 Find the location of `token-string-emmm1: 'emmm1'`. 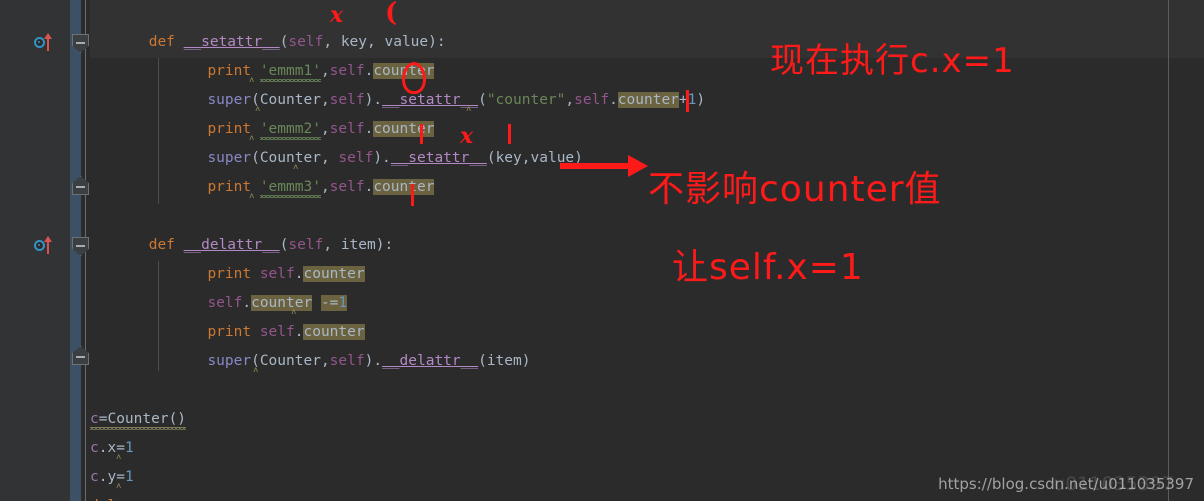

token-string-emmm1: 'emmm1' is located at coordinates (290, 71).